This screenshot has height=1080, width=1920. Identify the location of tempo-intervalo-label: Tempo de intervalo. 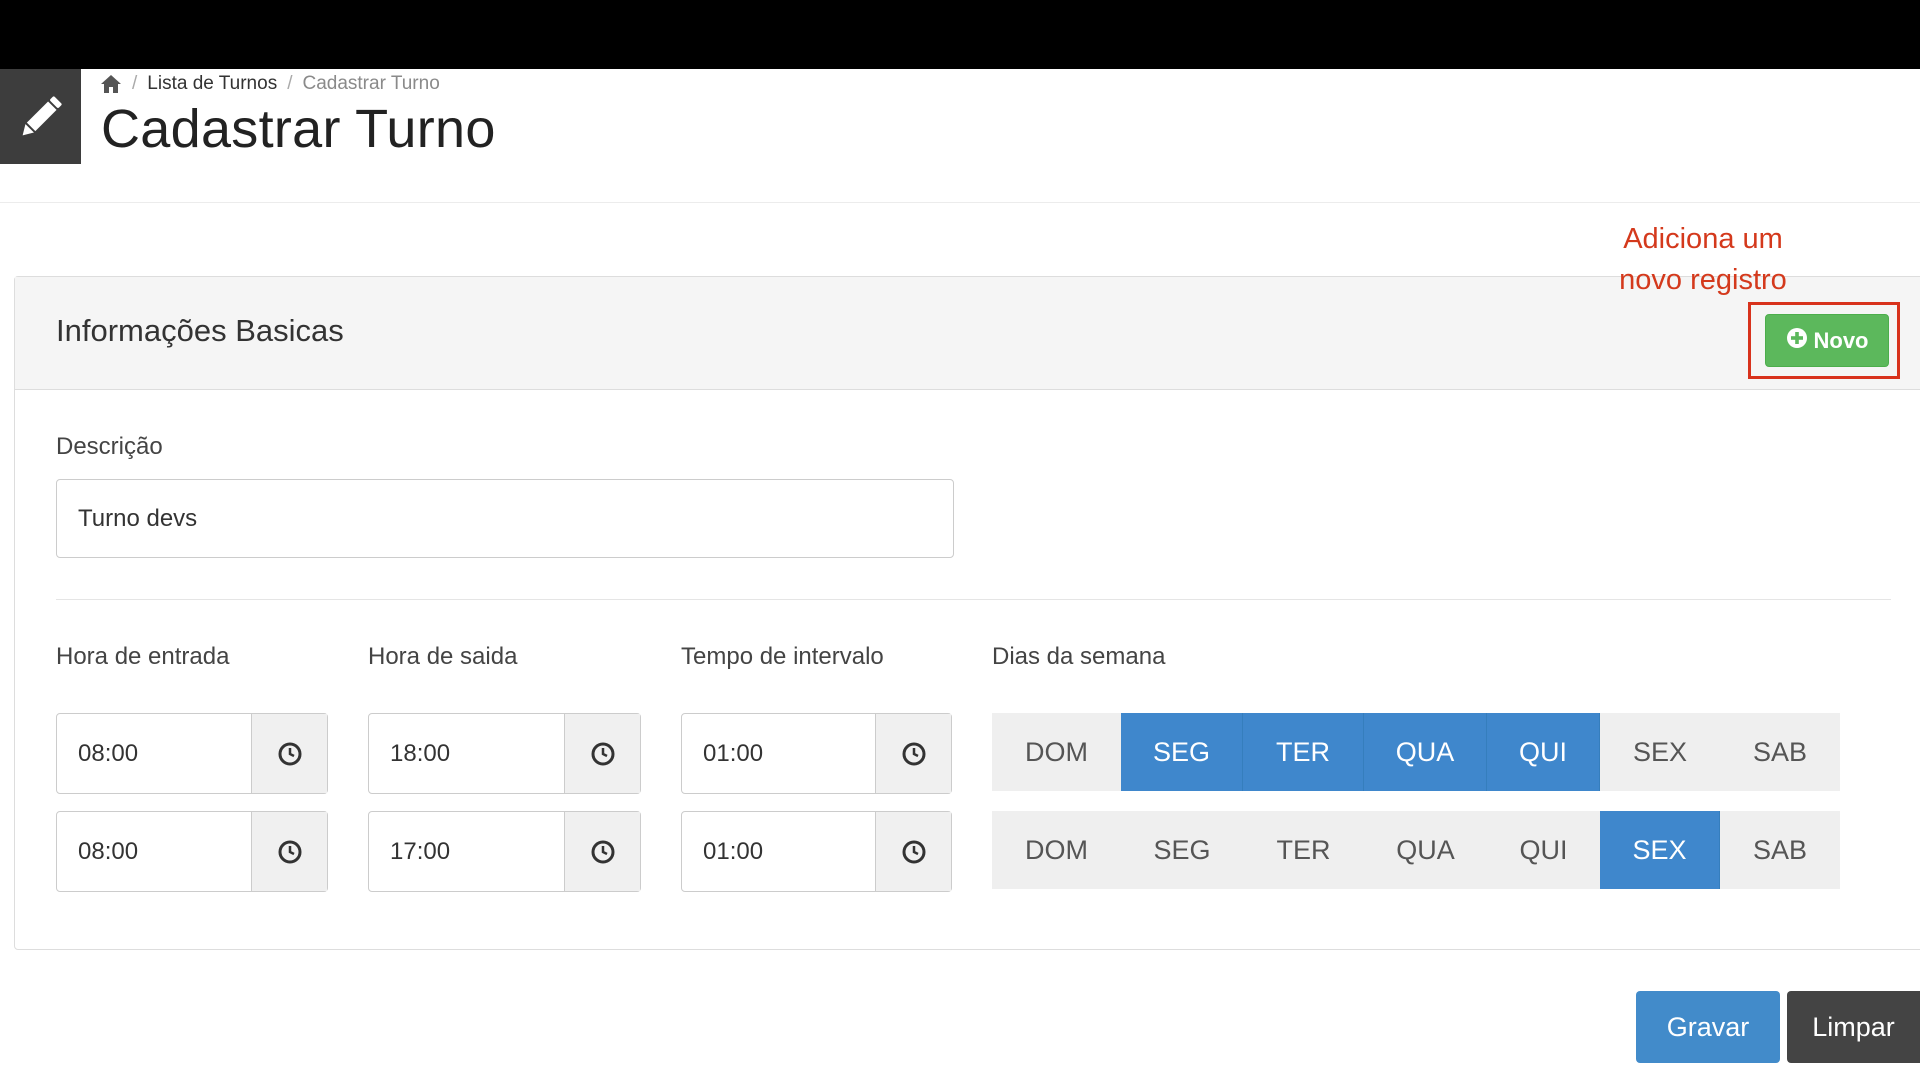
(782, 656).